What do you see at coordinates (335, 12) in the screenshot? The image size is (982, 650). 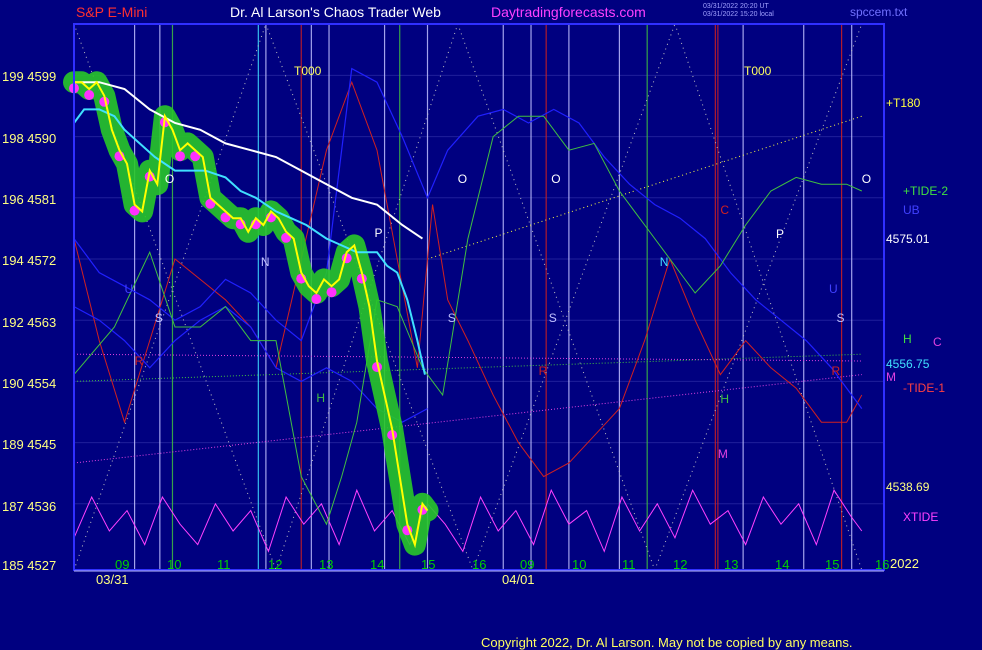 I see `chart-title: Dr. Al Larson's Chaos Trader Web` at bounding box center [335, 12].